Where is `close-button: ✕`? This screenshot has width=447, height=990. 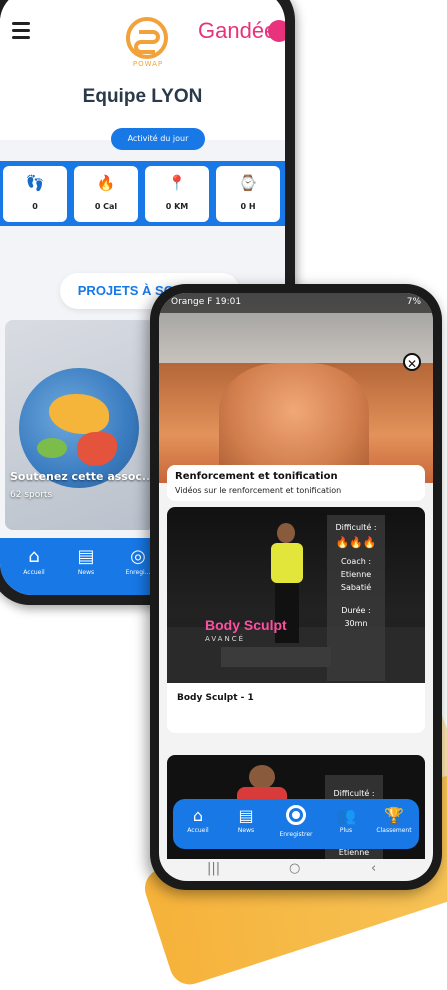 close-button: ✕ is located at coordinates (412, 362).